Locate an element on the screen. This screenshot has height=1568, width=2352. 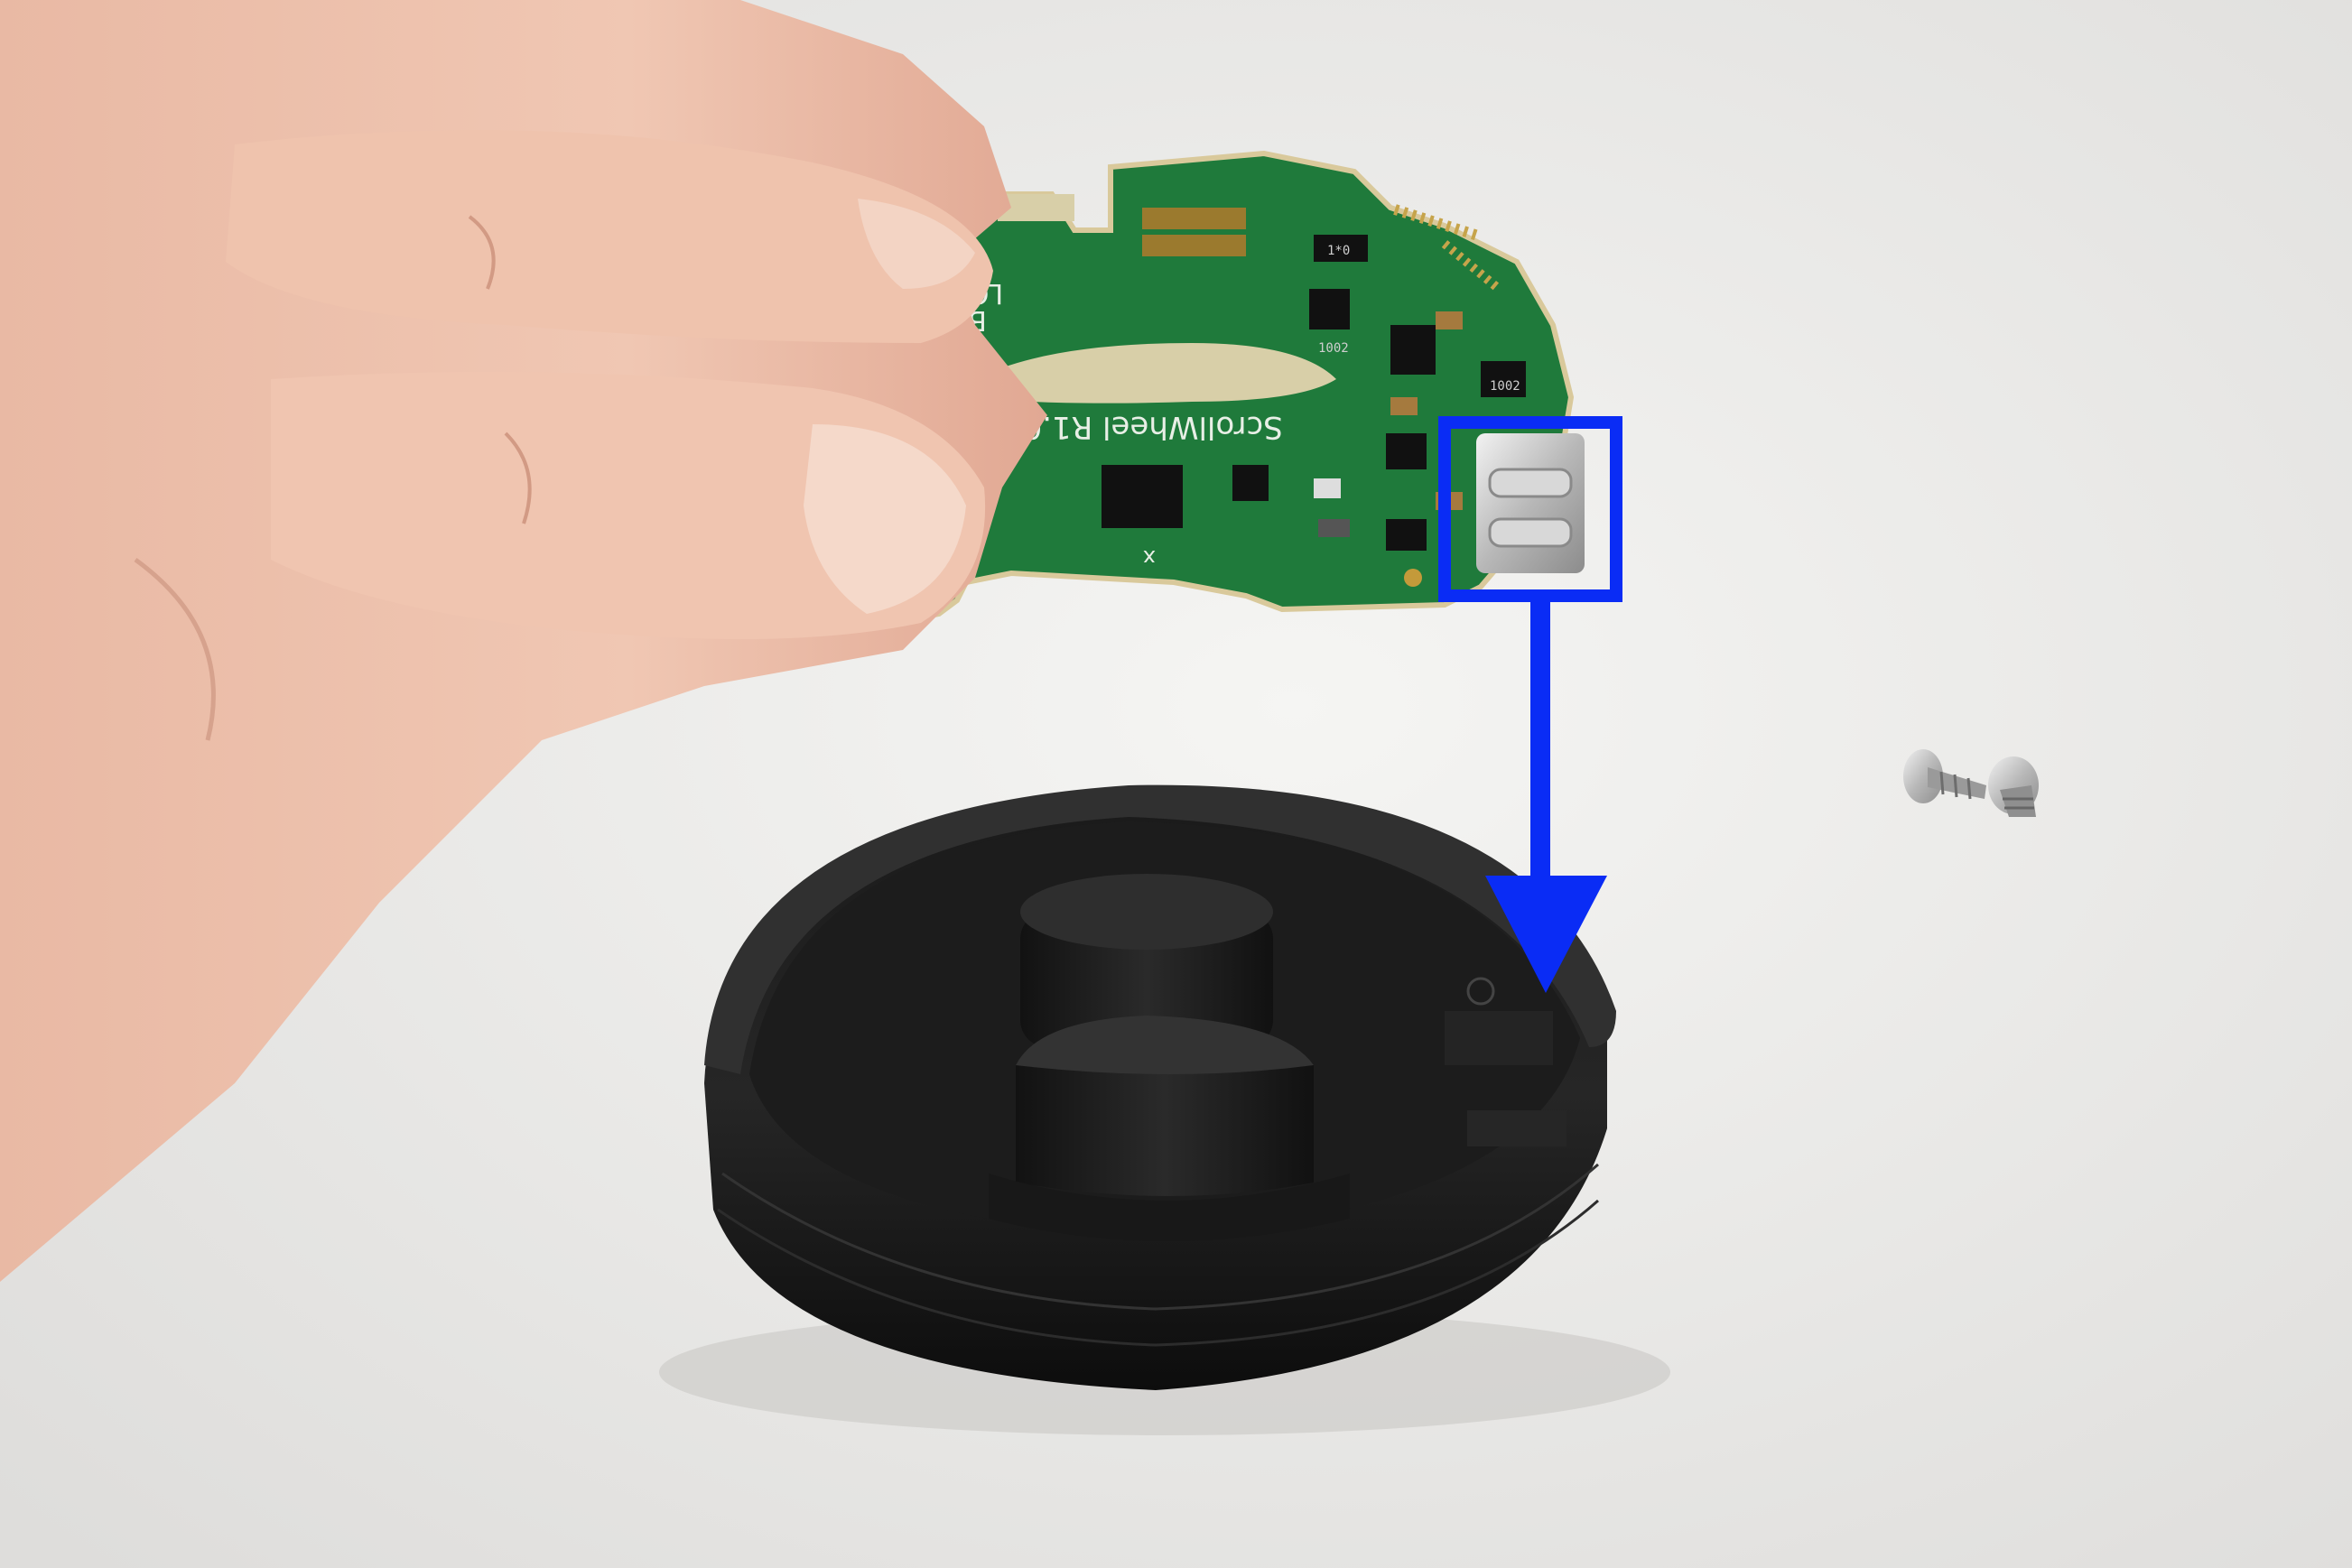
mount-post-front is located at coordinates (1169, 1128).